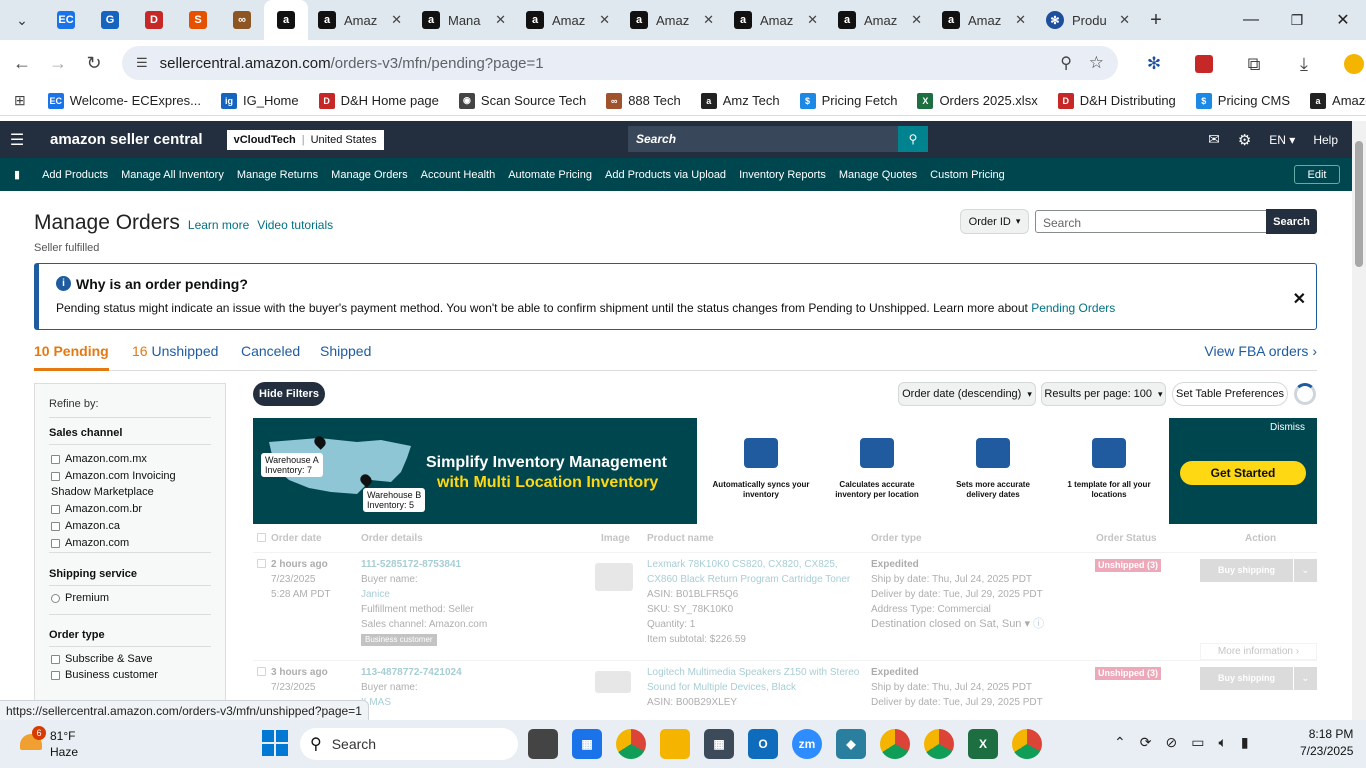 This screenshot has width=1366, height=768. Describe the element at coordinates (1359, 420) in the screenshot. I see `page-scrollbar` at that location.